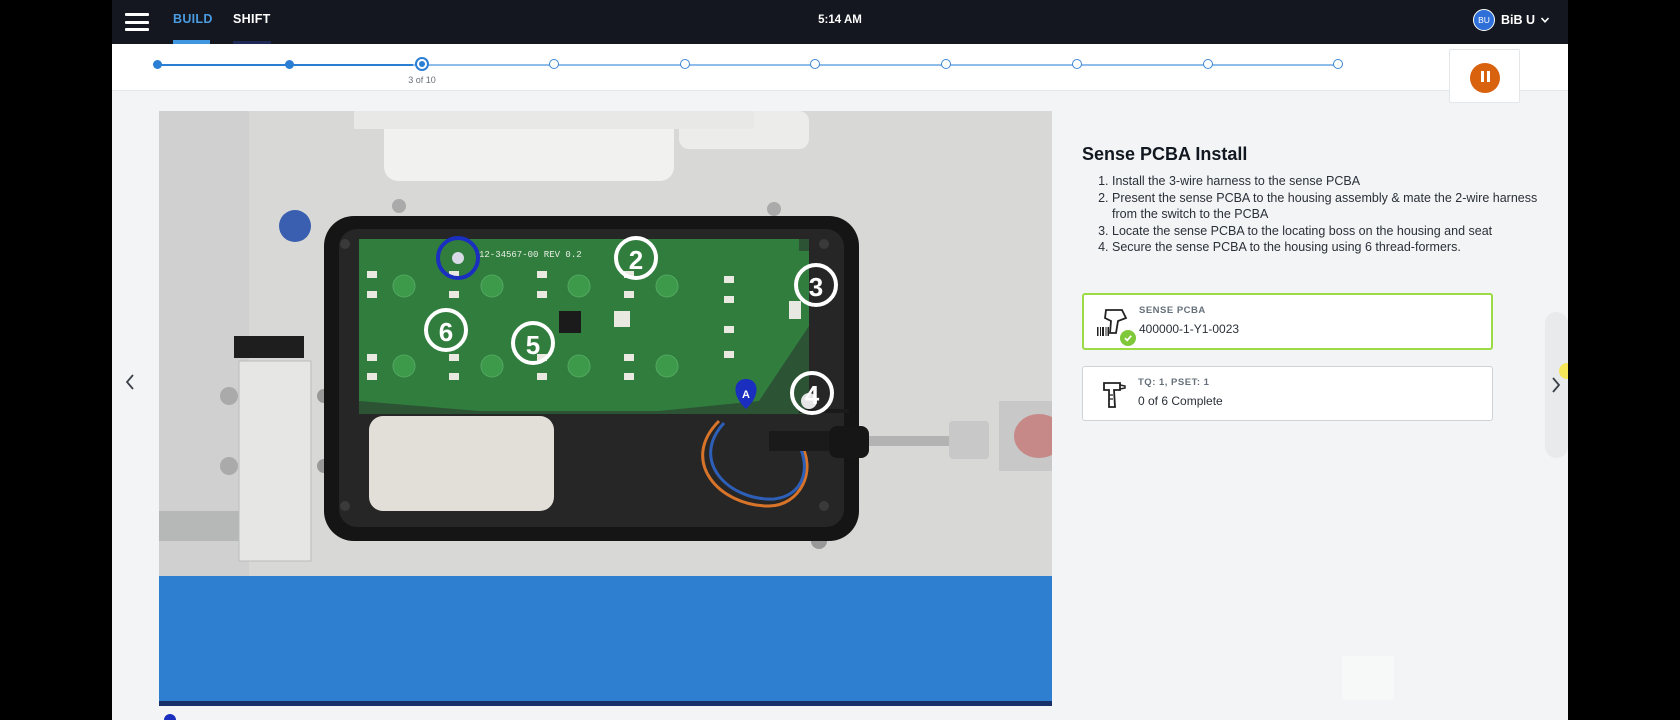 The image size is (1680, 720). What do you see at coordinates (1180, 401) in the screenshot?
I see `torque-progress: 0 of 6 Complete` at bounding box center [1180, 401].